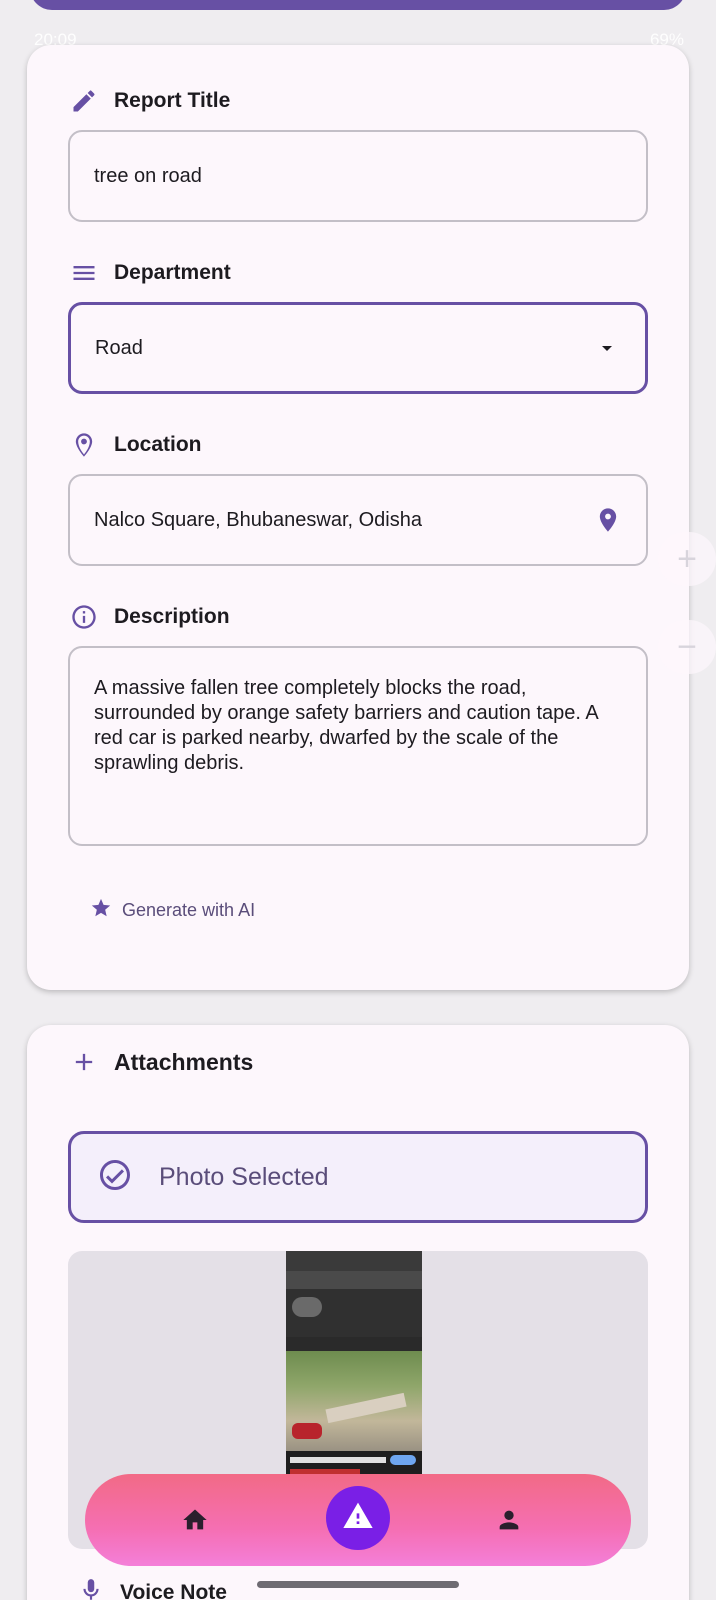 This screenshot has height=1600, width=716. I want to click on report-title-input: tree on road, so click(358, 176).